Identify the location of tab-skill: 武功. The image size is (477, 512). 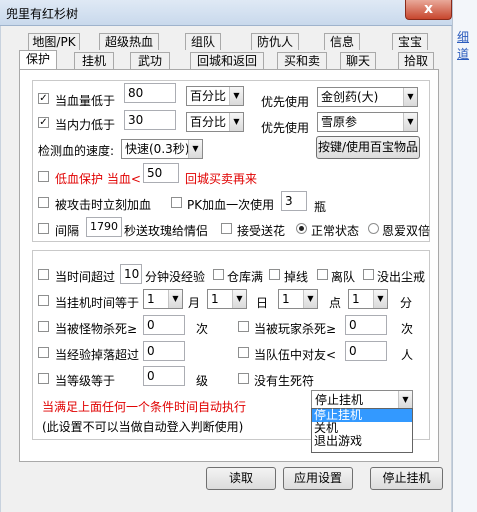
(150, 60).